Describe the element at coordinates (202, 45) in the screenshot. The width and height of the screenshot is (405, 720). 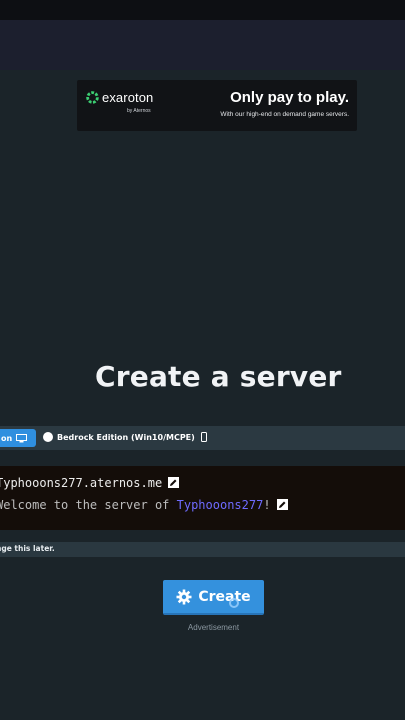
I see `navigation-bar` at that location.